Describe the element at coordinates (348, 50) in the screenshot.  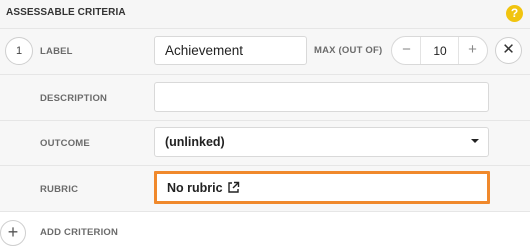
I see `max-out-of-label: MAX (OUT OF)` at that location.